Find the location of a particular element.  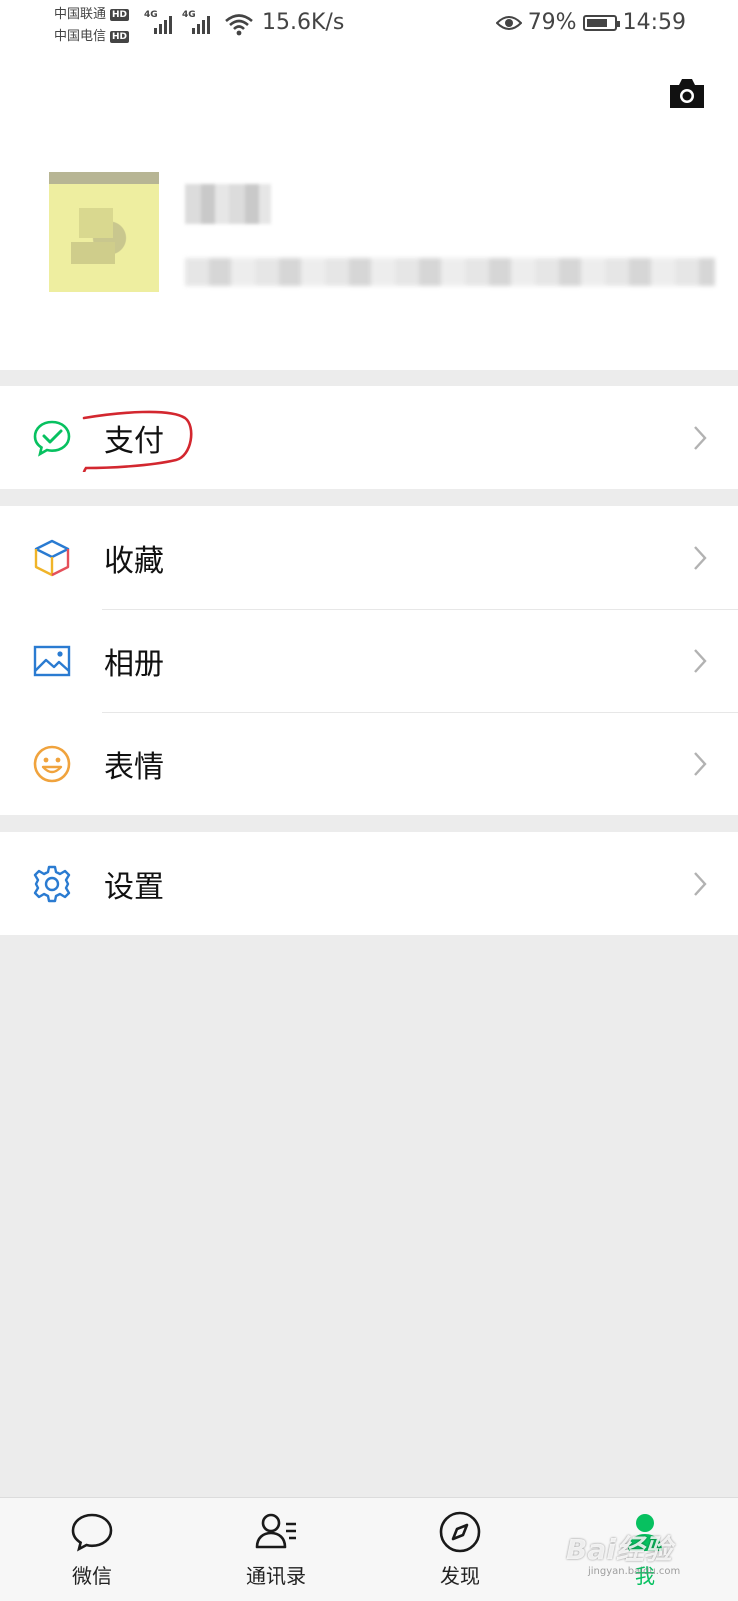

cube-icon is located at coordinates (52, 557).